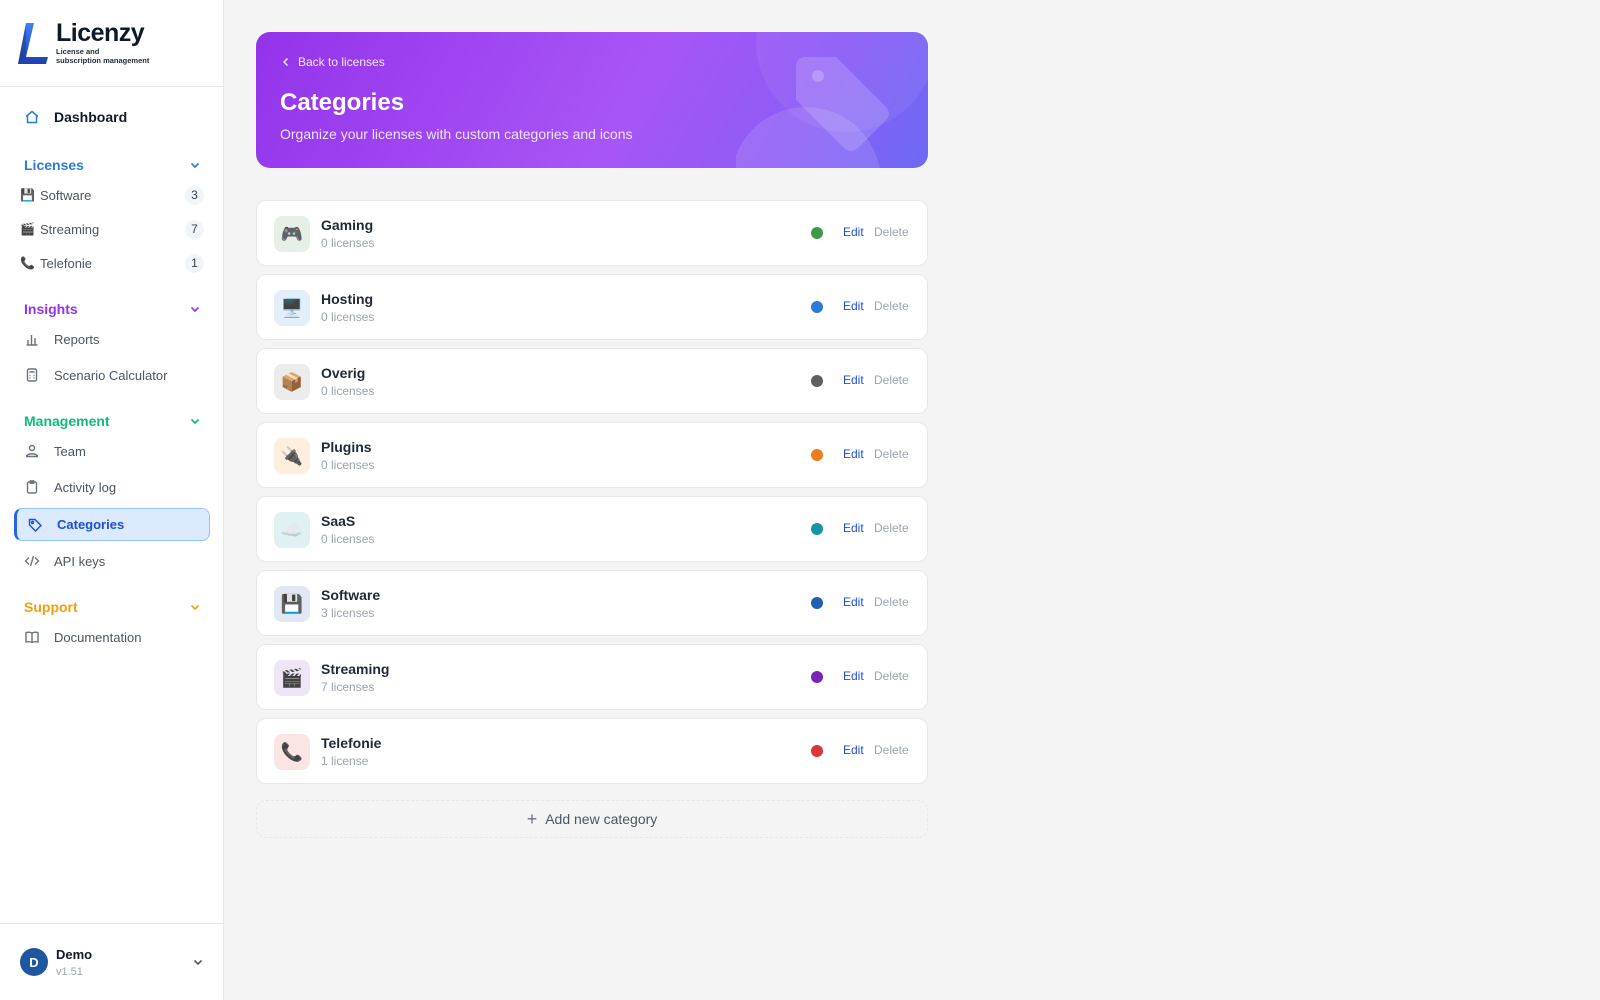 This screenshot has width=1600, height=1000. What do you see at coordinates (103, 60) in the screenshot?
I see `brand-tagline-2: subscription management` at bounding box center [103, 60].